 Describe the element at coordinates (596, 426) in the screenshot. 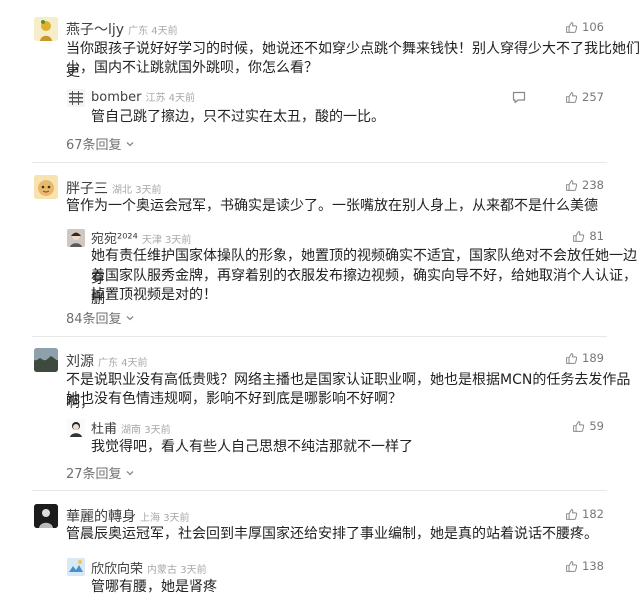

I see `like-count: 59` at that location.